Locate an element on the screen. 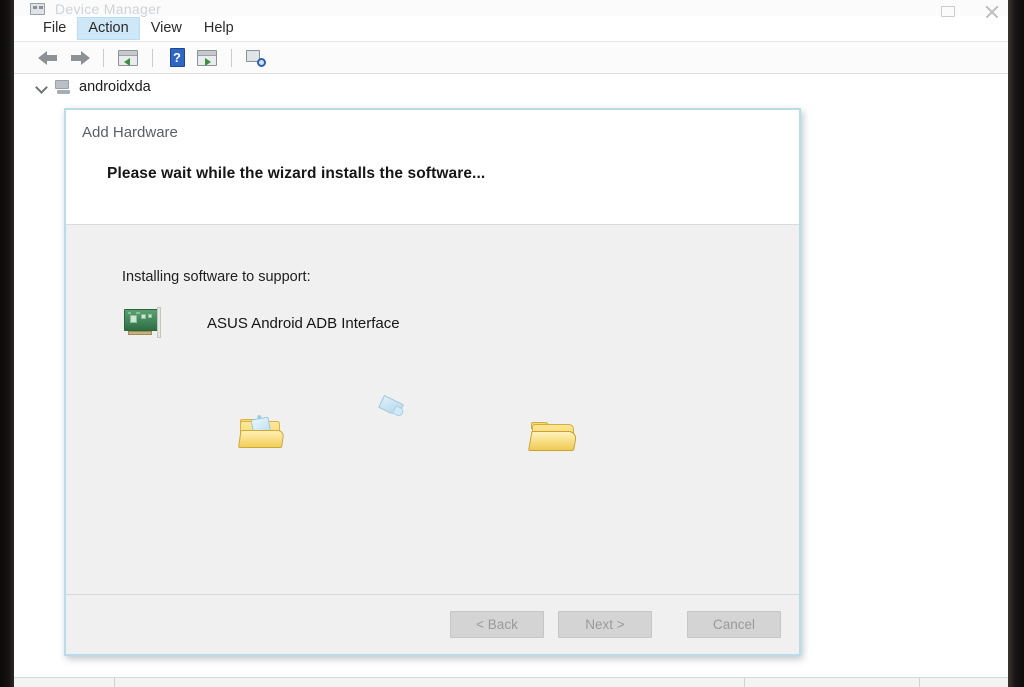 Image resolution: width=1024 pixels, height=687 pixels. computer-icon is located at coordinates (63, 87).